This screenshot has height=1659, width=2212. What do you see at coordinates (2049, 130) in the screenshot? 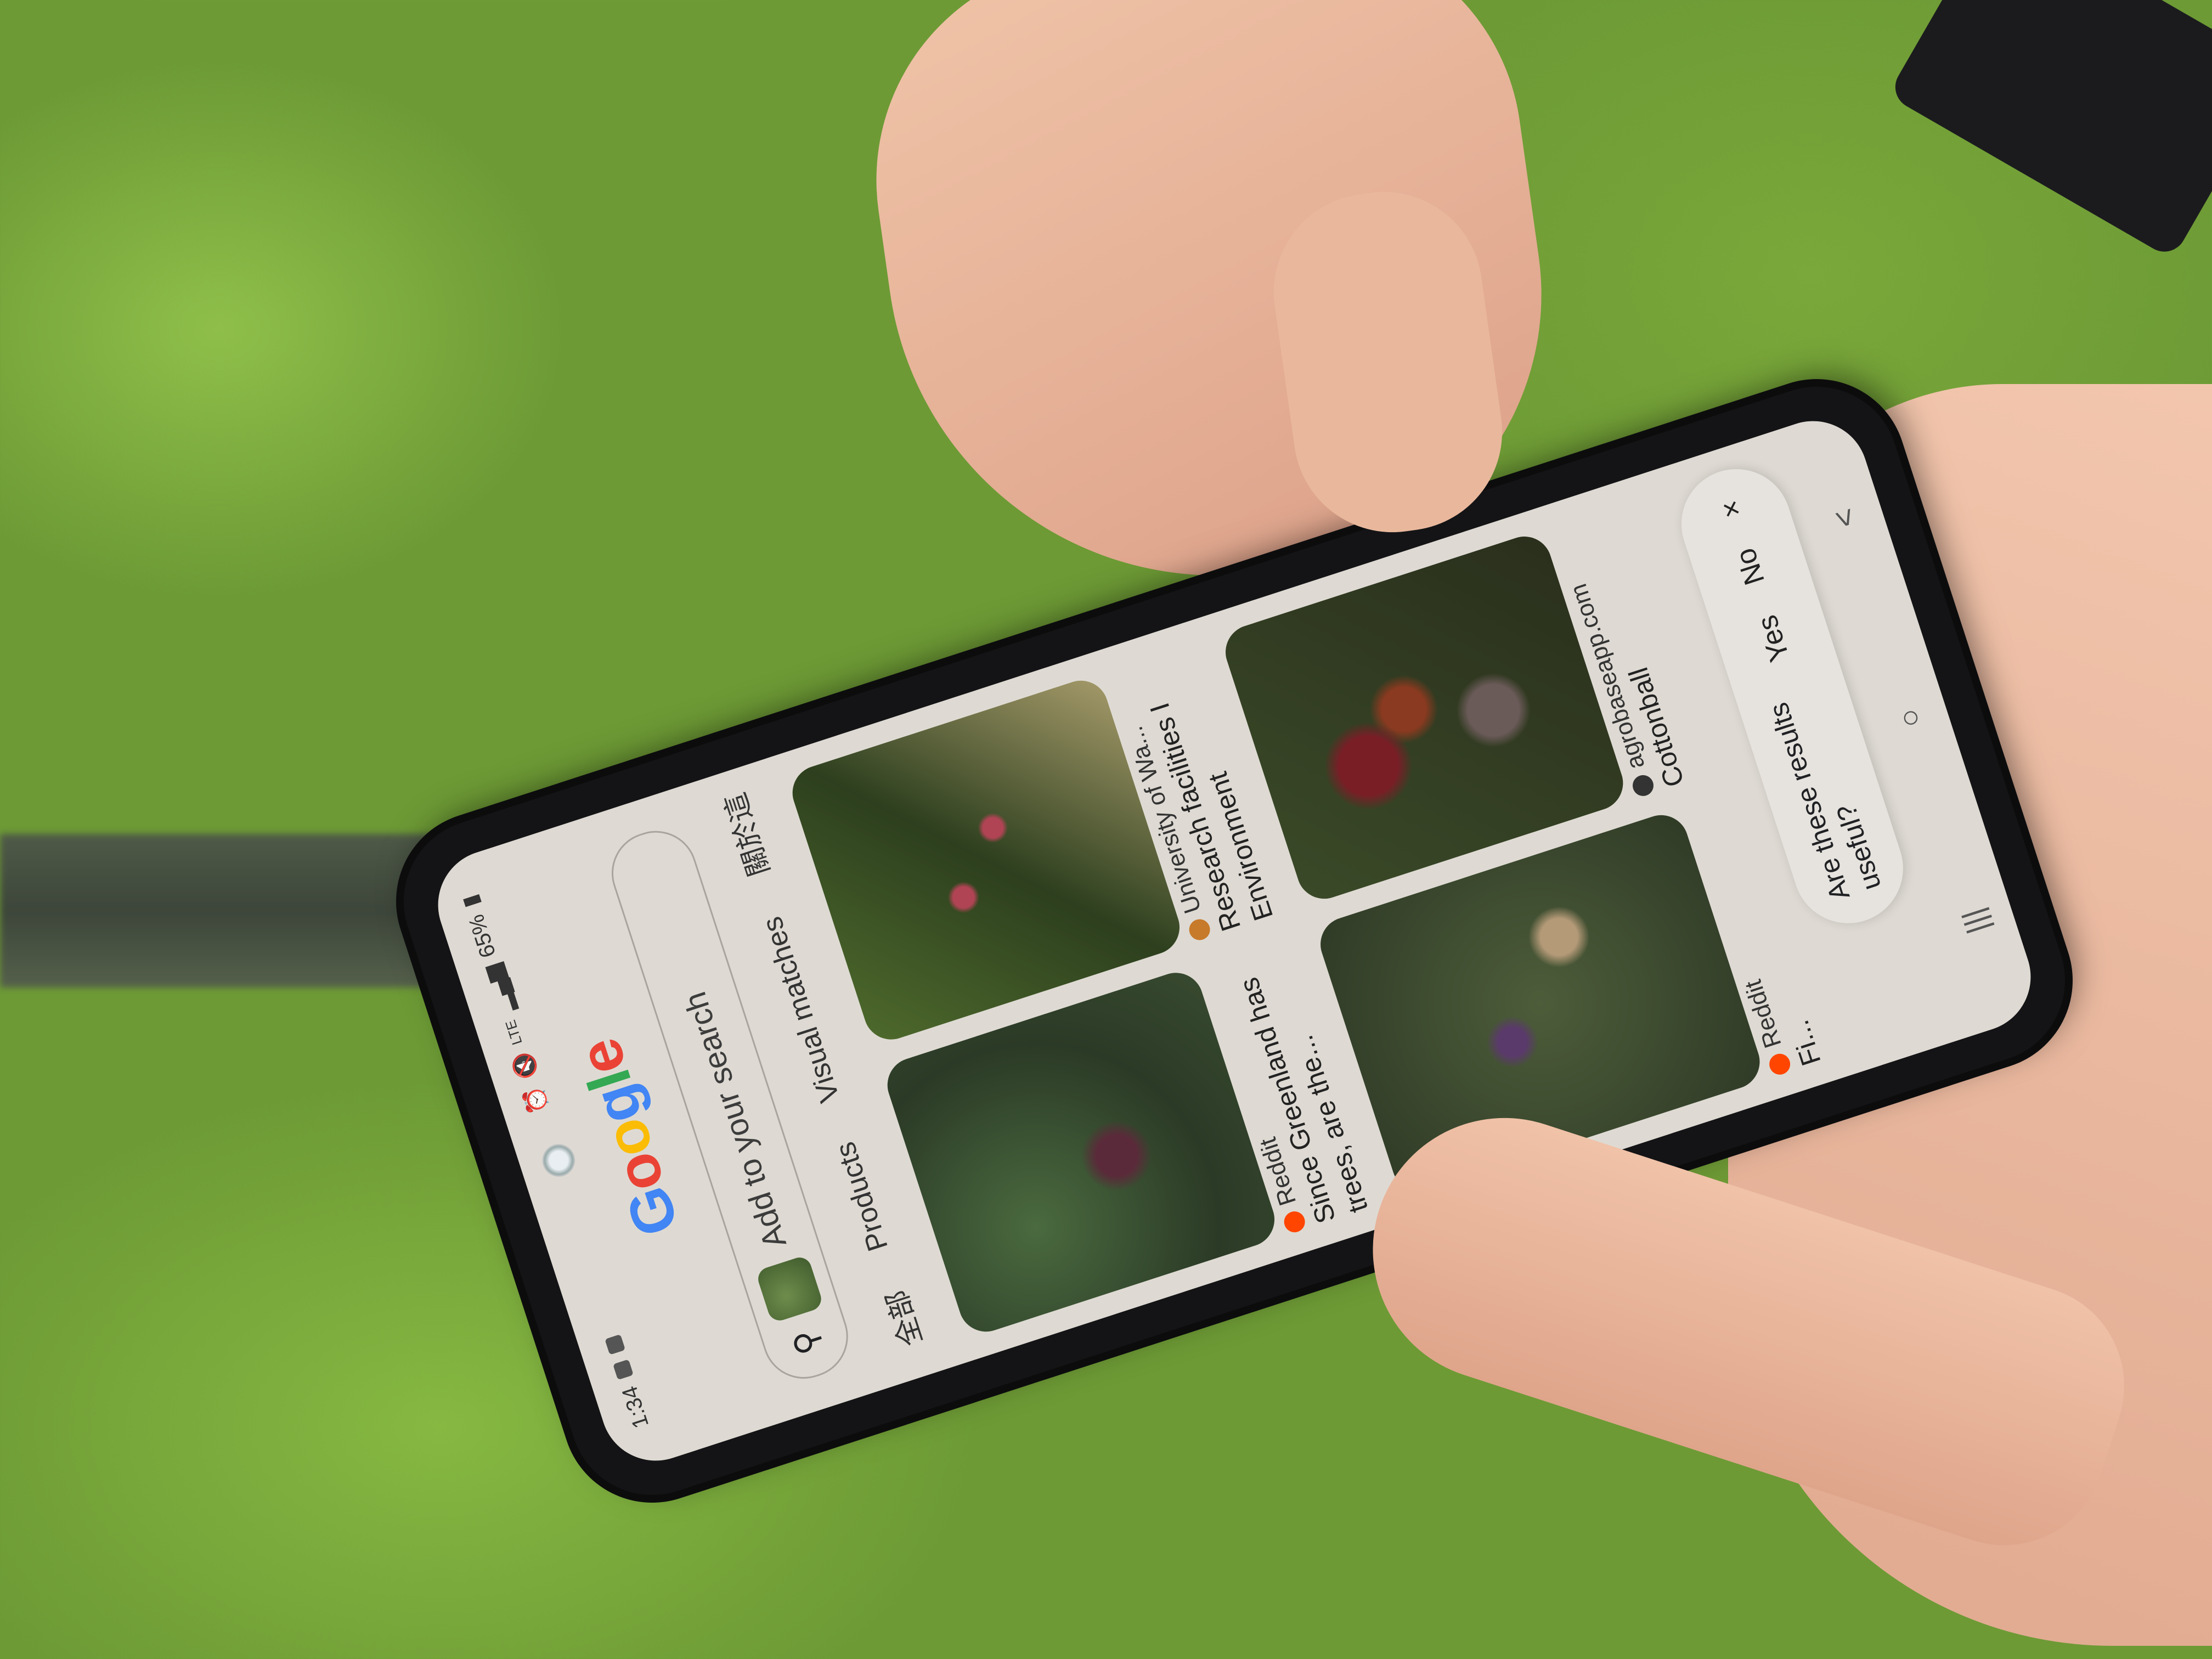
I see `background-object` at bounding box center [2049, 130].